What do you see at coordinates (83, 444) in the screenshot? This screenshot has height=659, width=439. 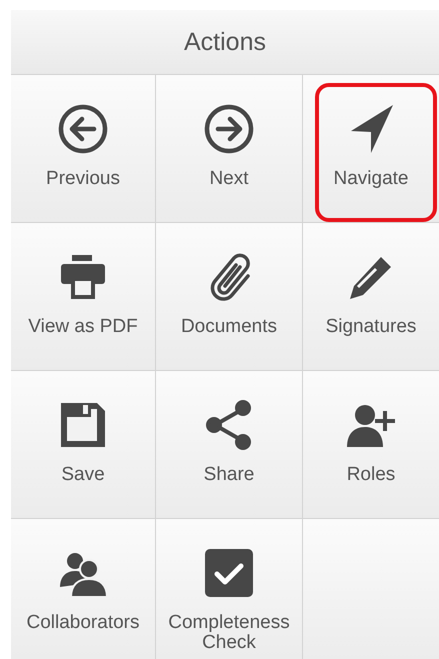 I see `action-button: Save` at bounding box center [83, 444].